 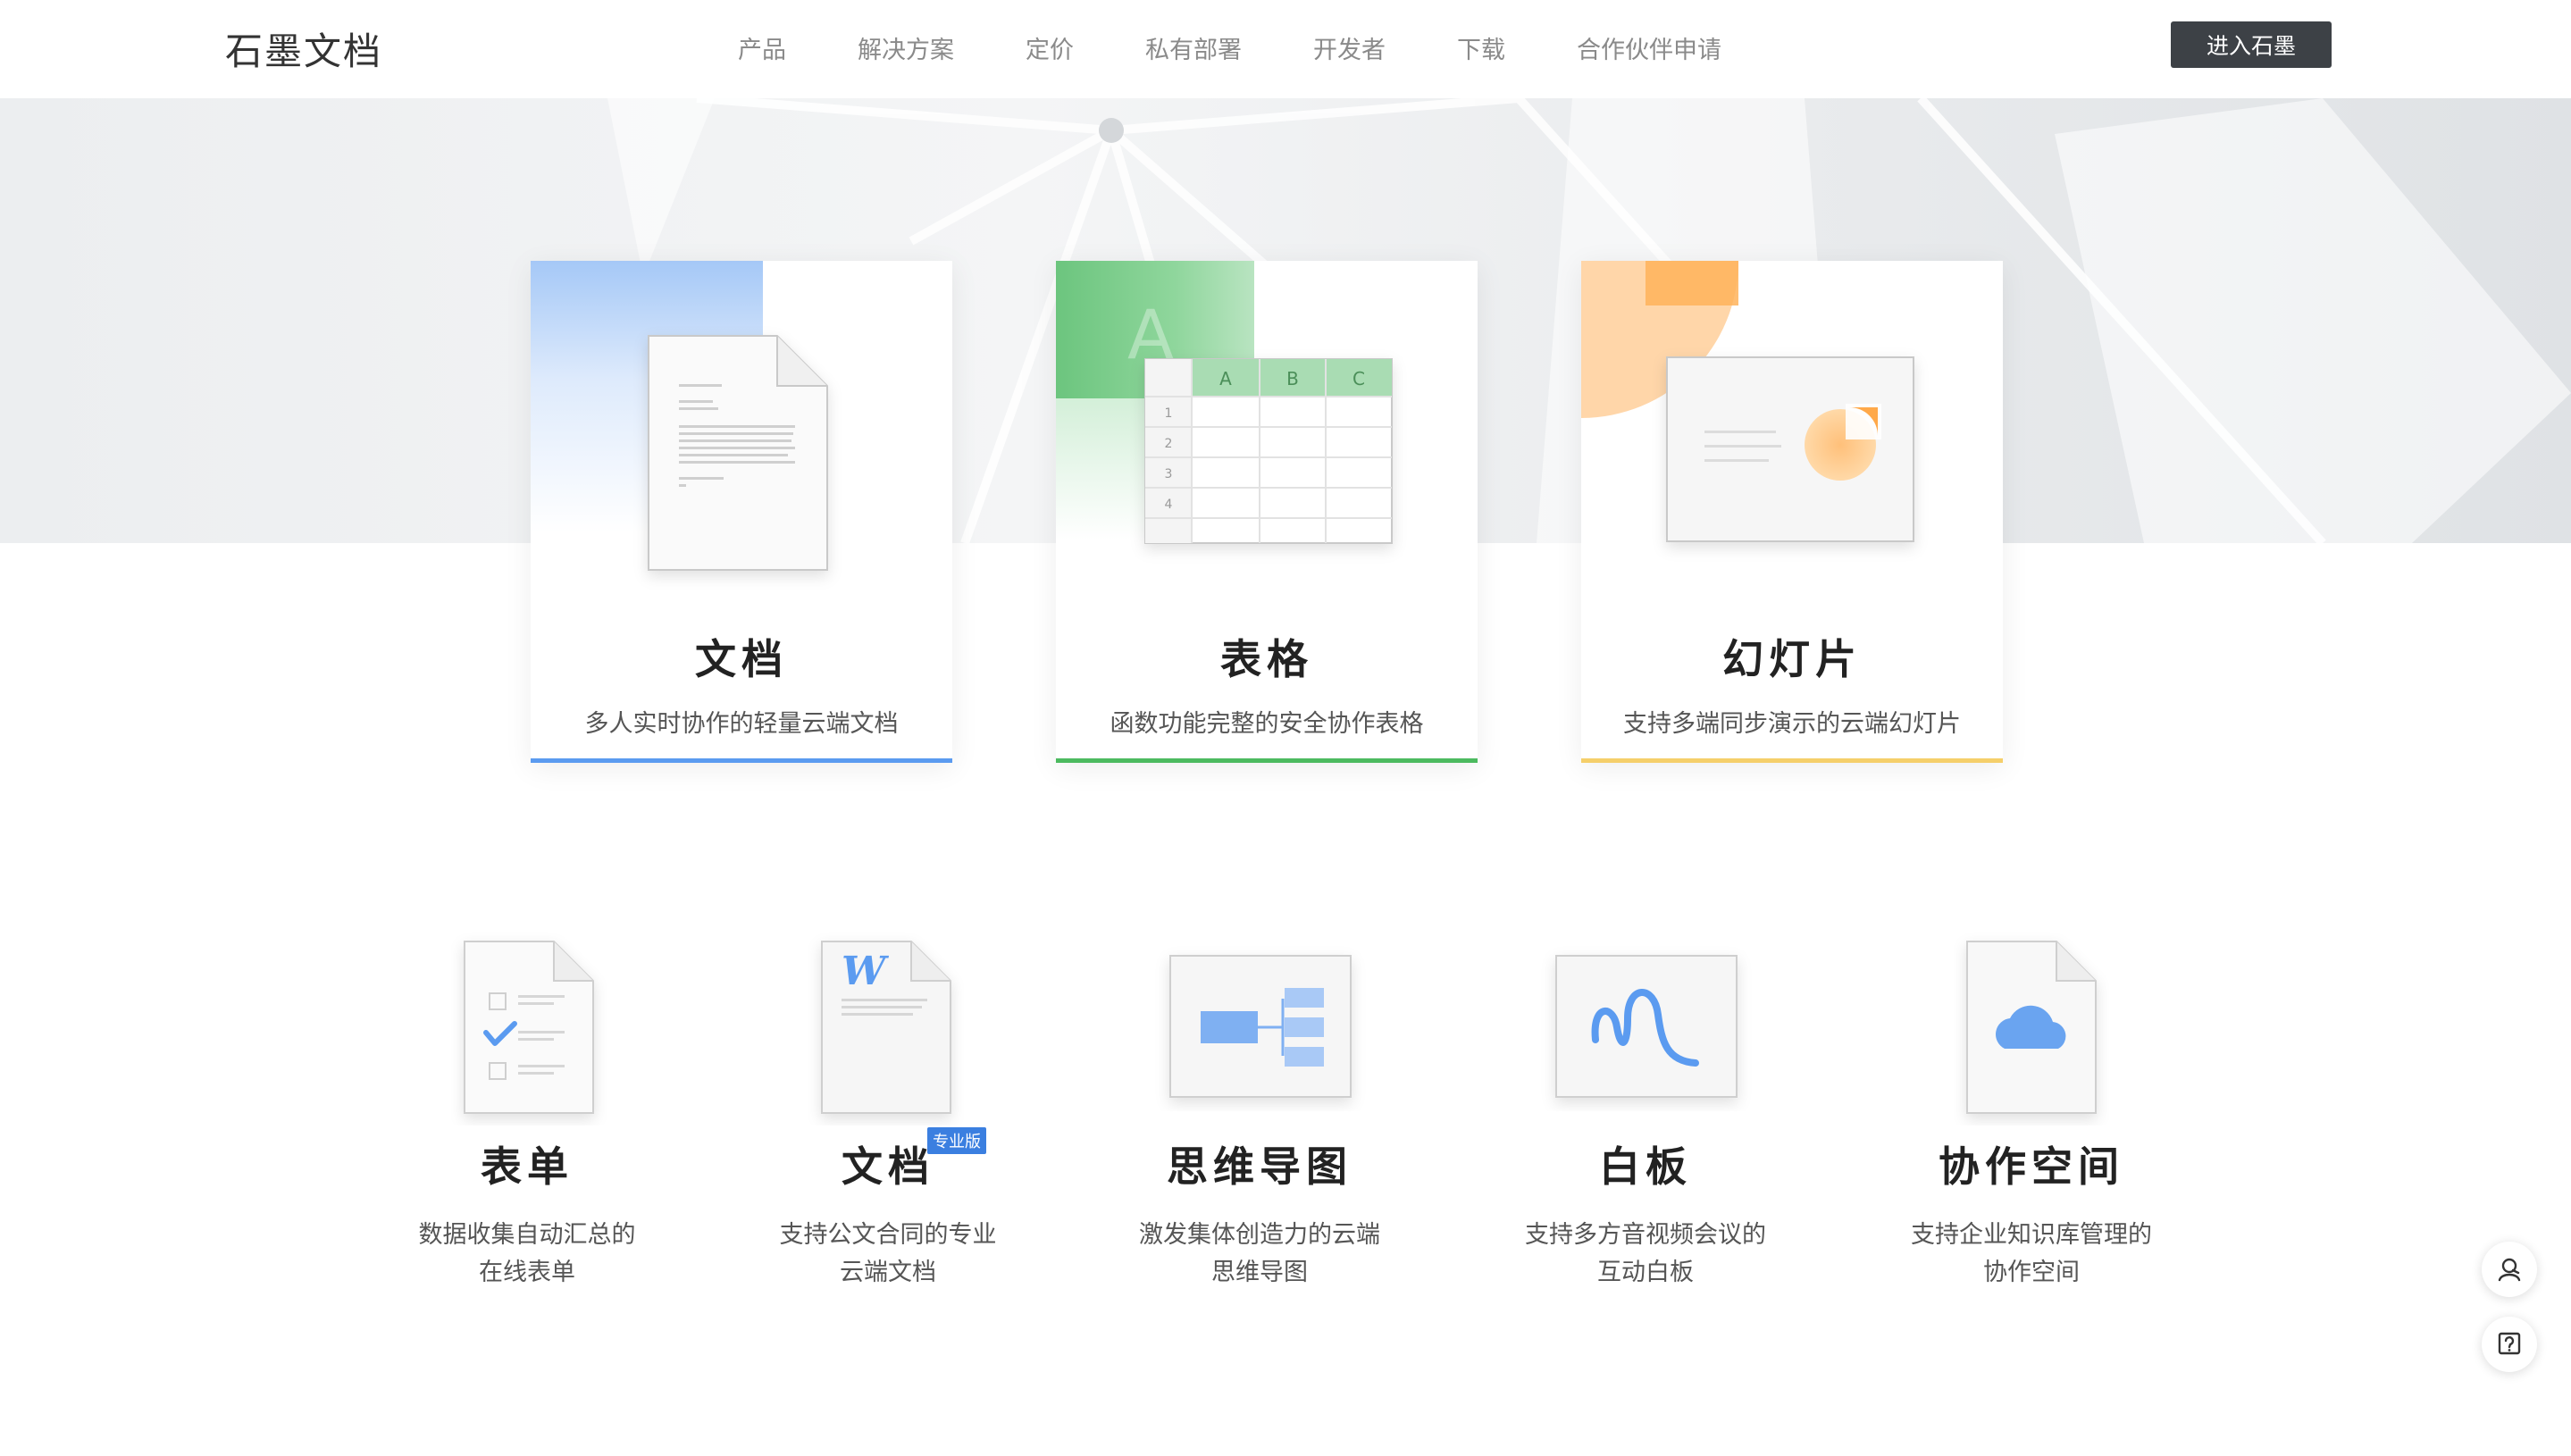 I want to click on nav-item-download: 下载, so click(x=1481, y=47).